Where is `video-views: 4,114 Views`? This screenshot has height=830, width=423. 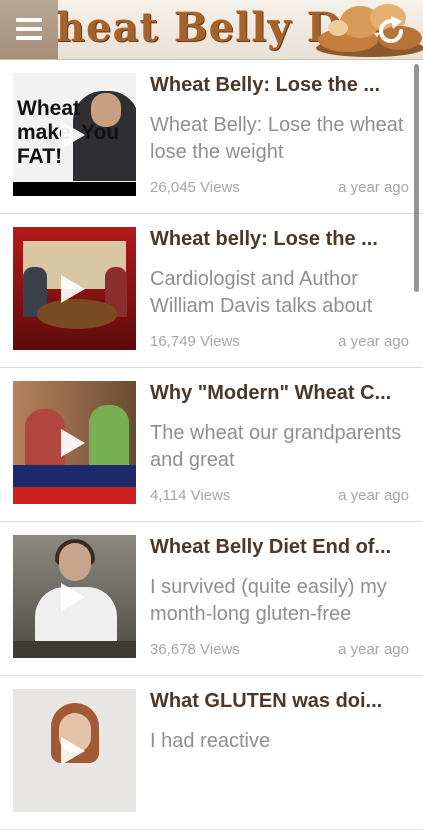 video-views: 4,114 Views is located at coordinates (190, 495).